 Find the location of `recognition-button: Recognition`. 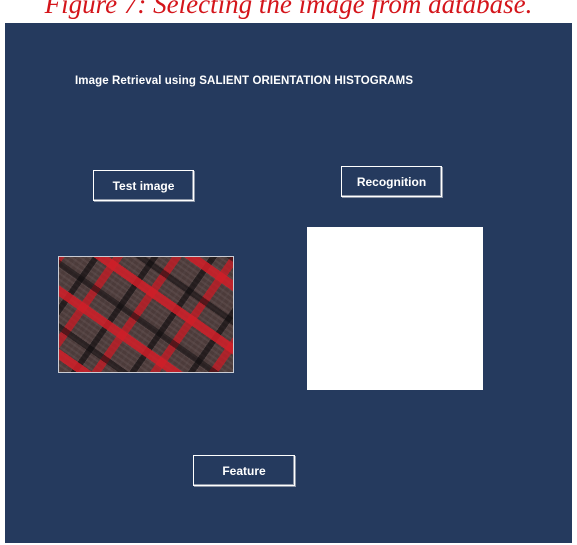

recognition-button: Recognition is located at coordinates (391, 181).